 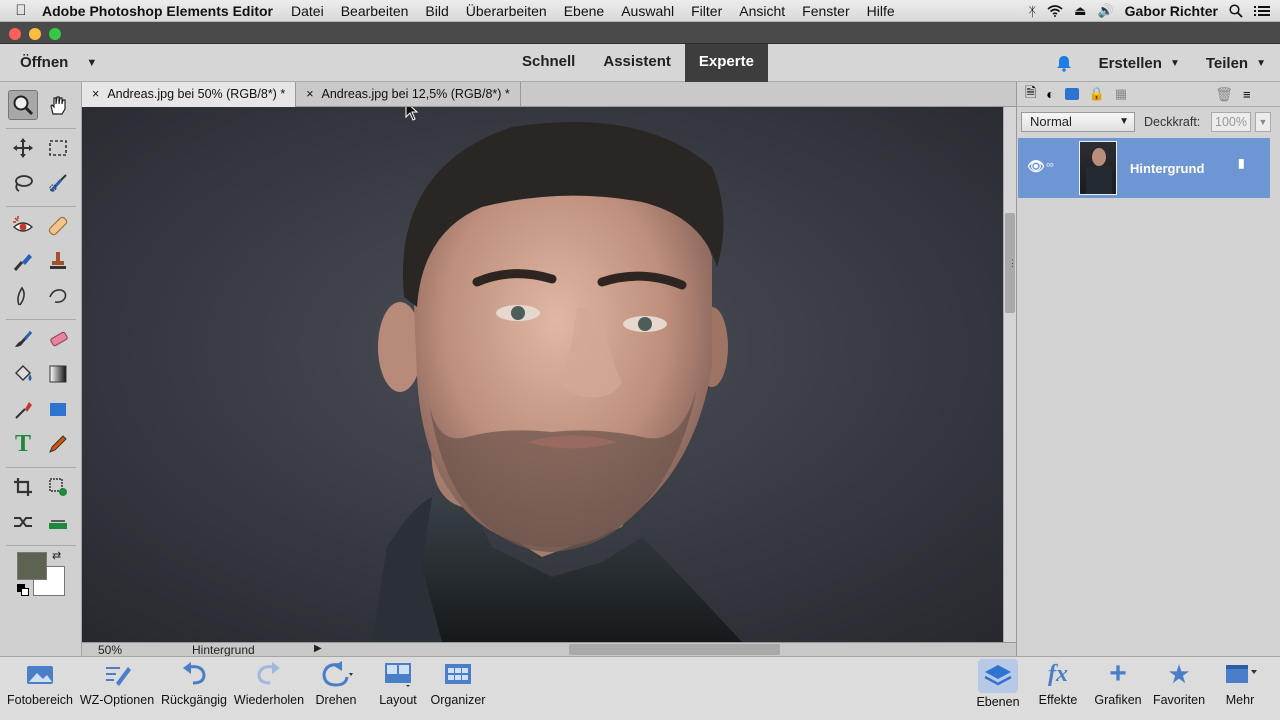 I want to click on zoom-window-button, so click(x=55, y=34).